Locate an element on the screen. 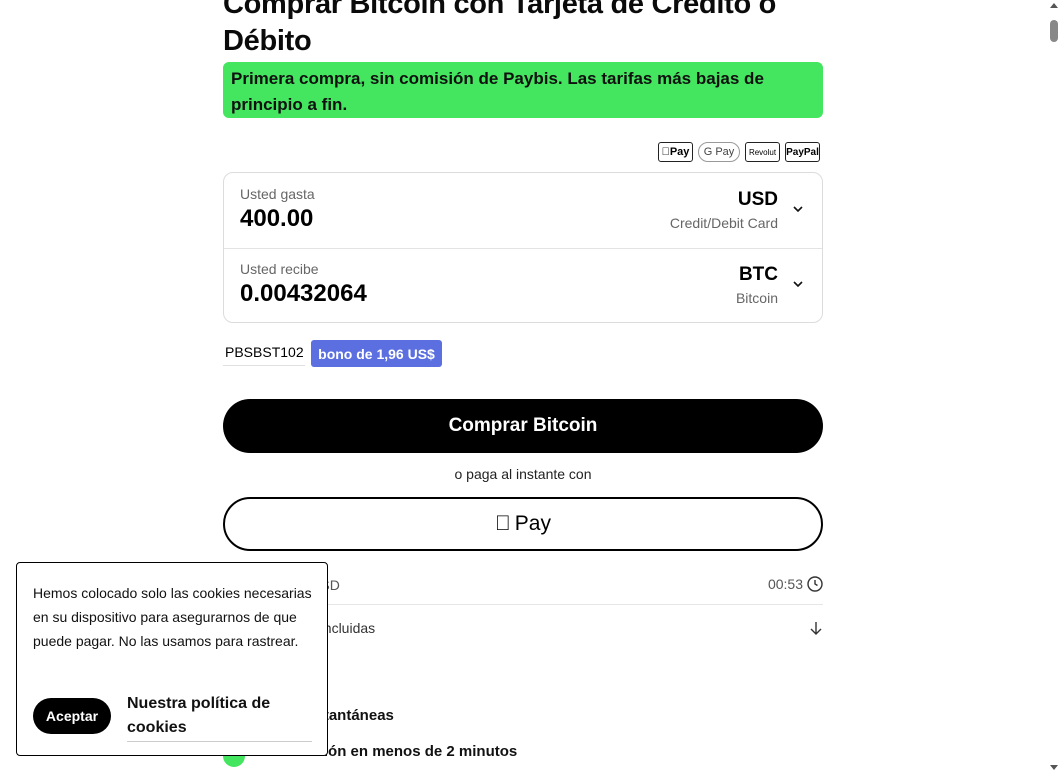  accept-cookies-button: Aceptar is located at coordinates (72, 716).